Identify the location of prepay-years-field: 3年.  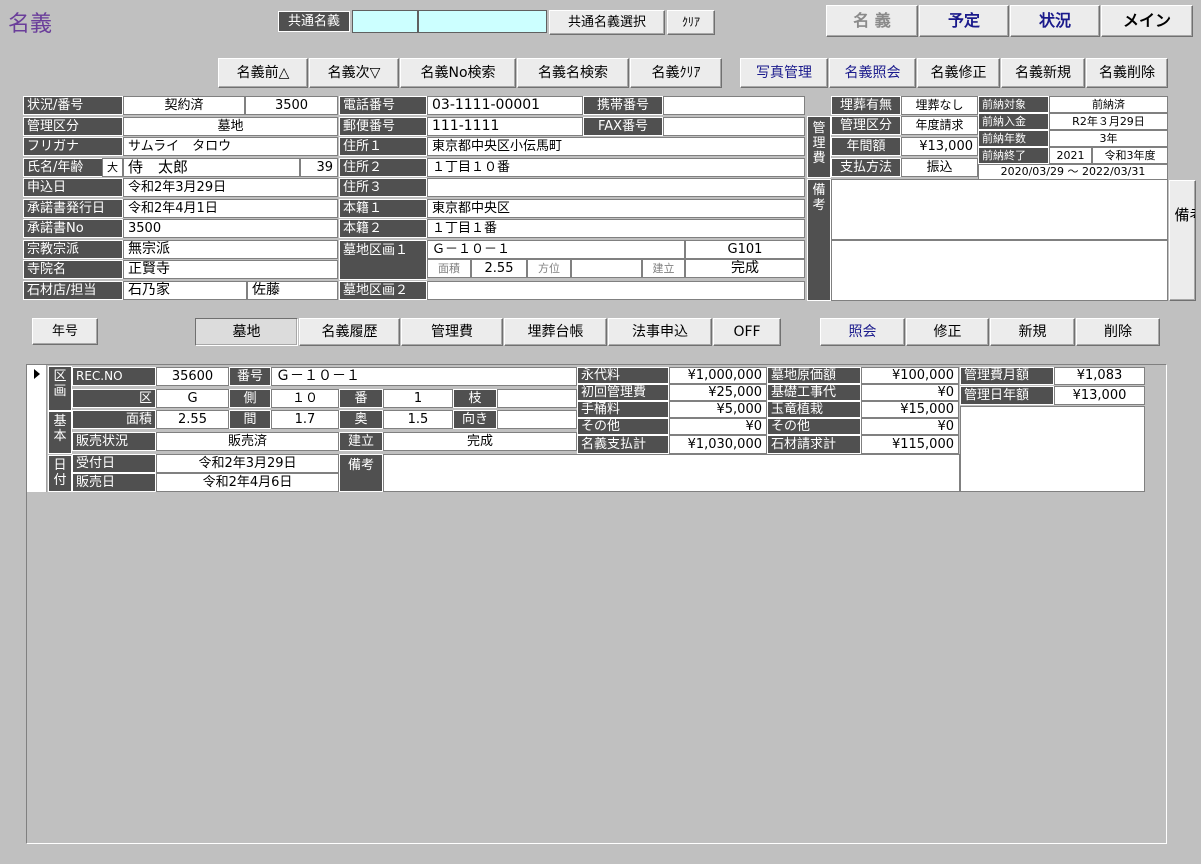
(1108, 138).